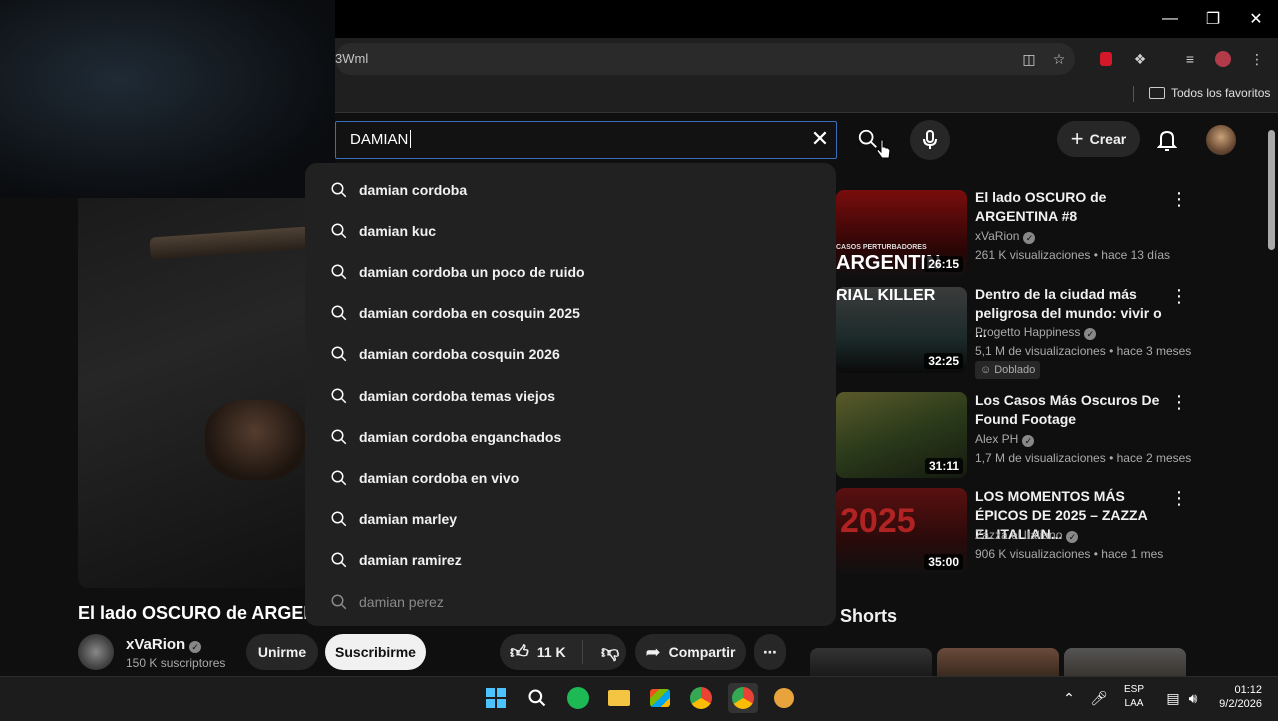  I want to click on like-count: 11 K, so click(551, 652).